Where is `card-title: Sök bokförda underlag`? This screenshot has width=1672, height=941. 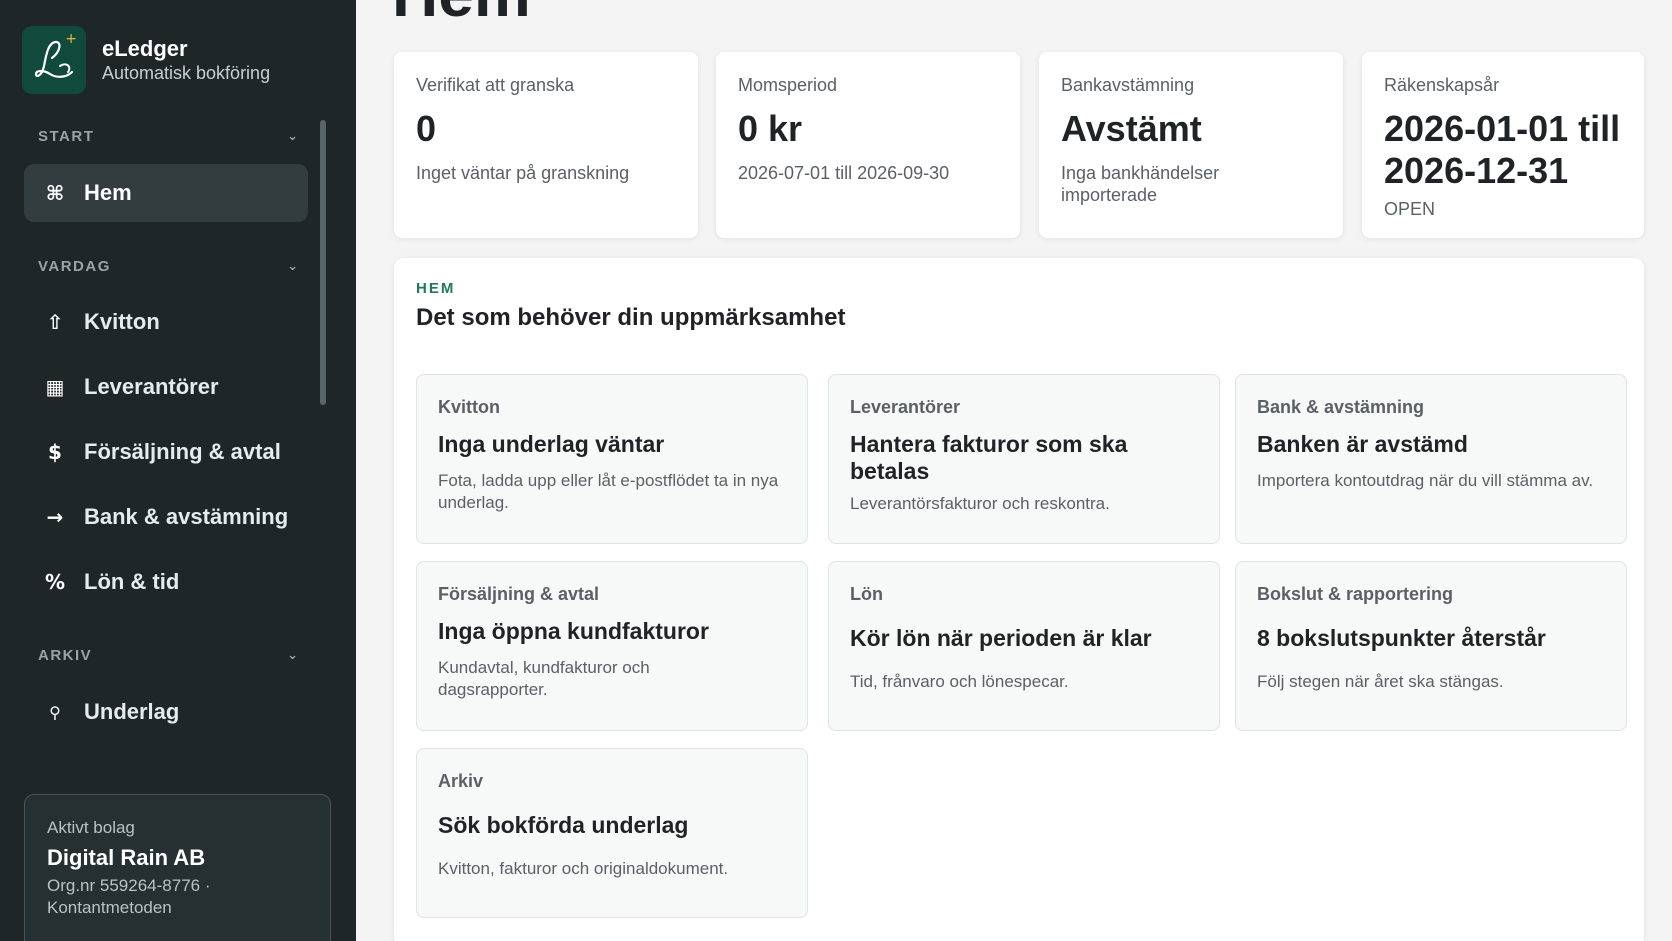
card-title: Sök bokförda underlag is located at coordinates (563, 825).